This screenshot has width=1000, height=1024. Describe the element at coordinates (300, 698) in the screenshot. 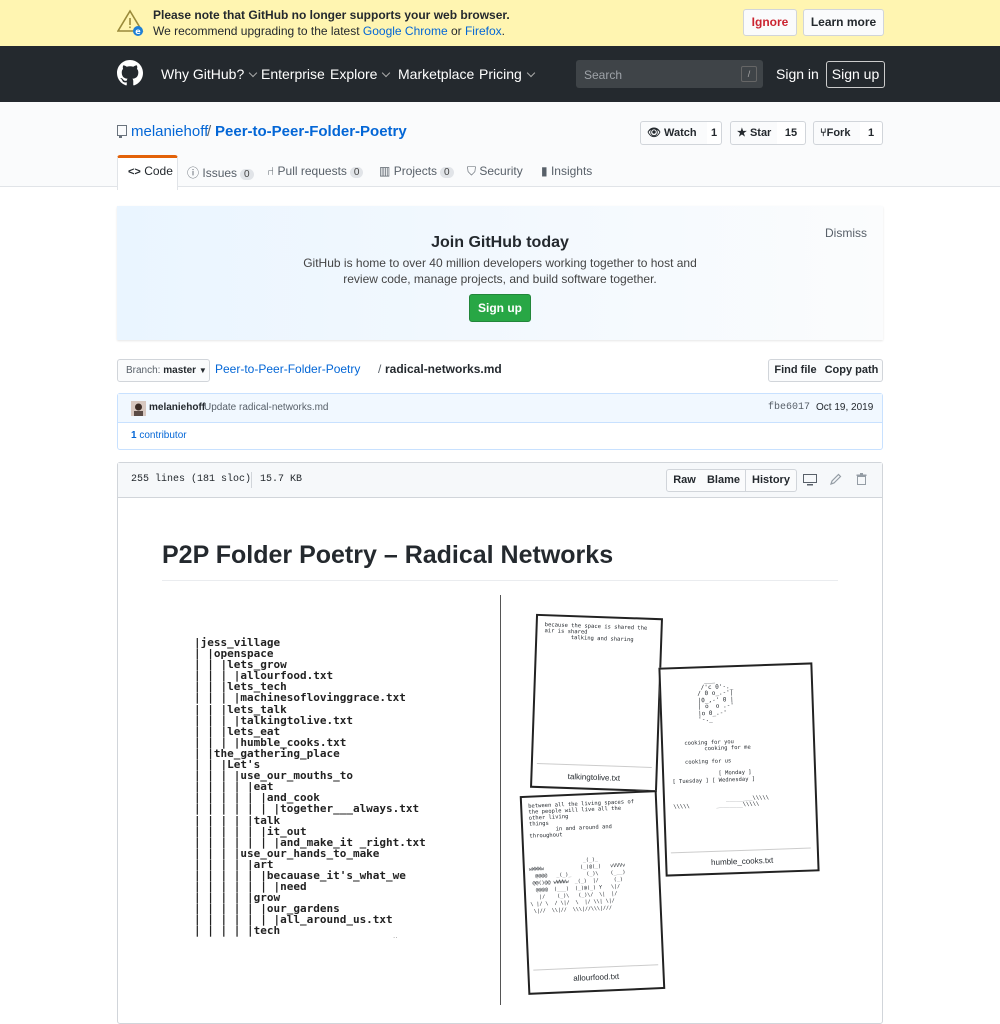

I see `folder-tree-line: | | | |machinesoflovinggrace.txt` at that location.